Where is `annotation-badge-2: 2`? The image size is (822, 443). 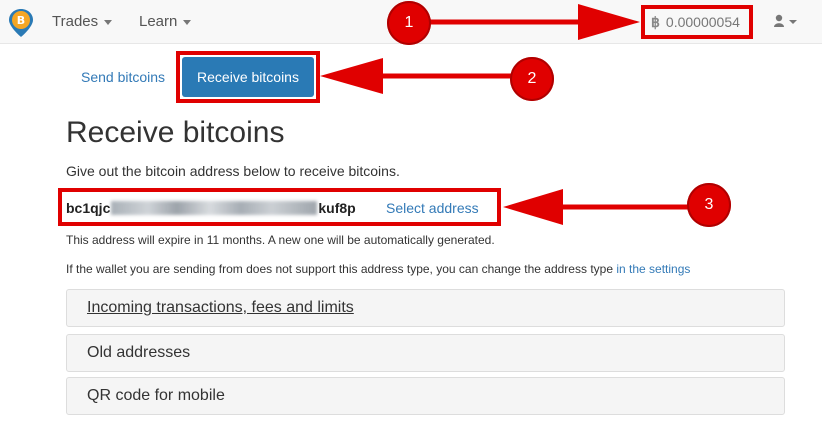 annotation-badge-2: 2 is located at coordinates (532, 79).